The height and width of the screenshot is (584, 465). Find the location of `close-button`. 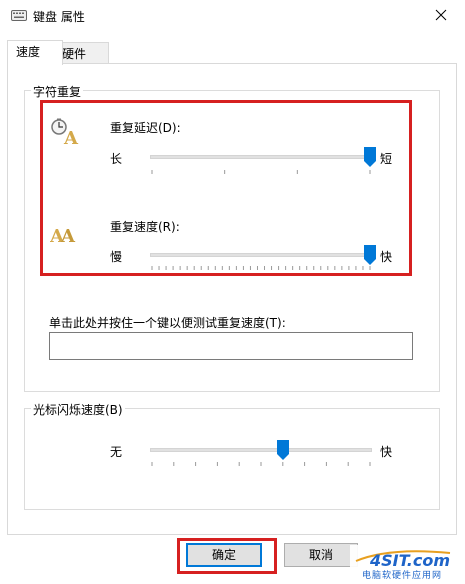

close-button is located at coordinates (441, 15).